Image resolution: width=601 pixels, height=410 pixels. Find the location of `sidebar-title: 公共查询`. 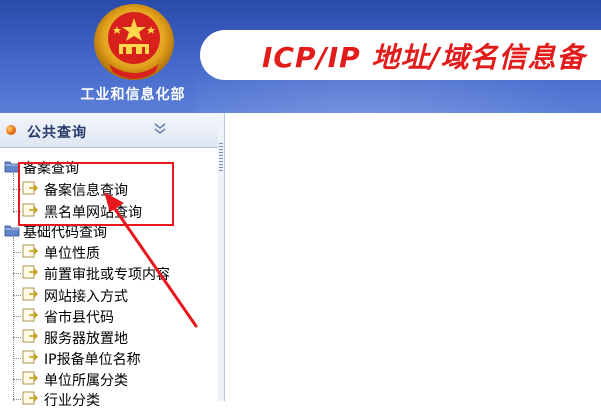

sidebar-title: 公共查询 is located at coordinates (57, 133).